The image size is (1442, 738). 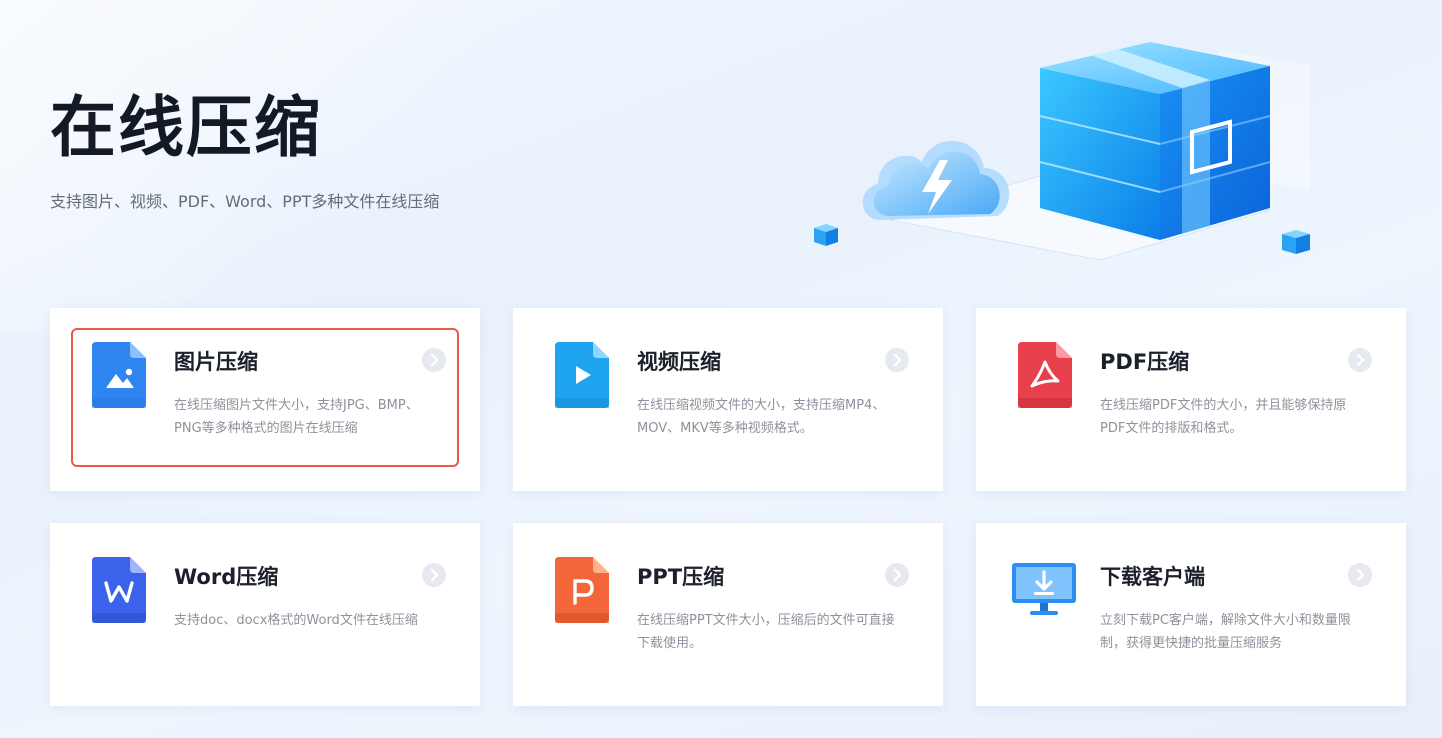 I want to click on hero-illustration, so click(x=1070, y=150).